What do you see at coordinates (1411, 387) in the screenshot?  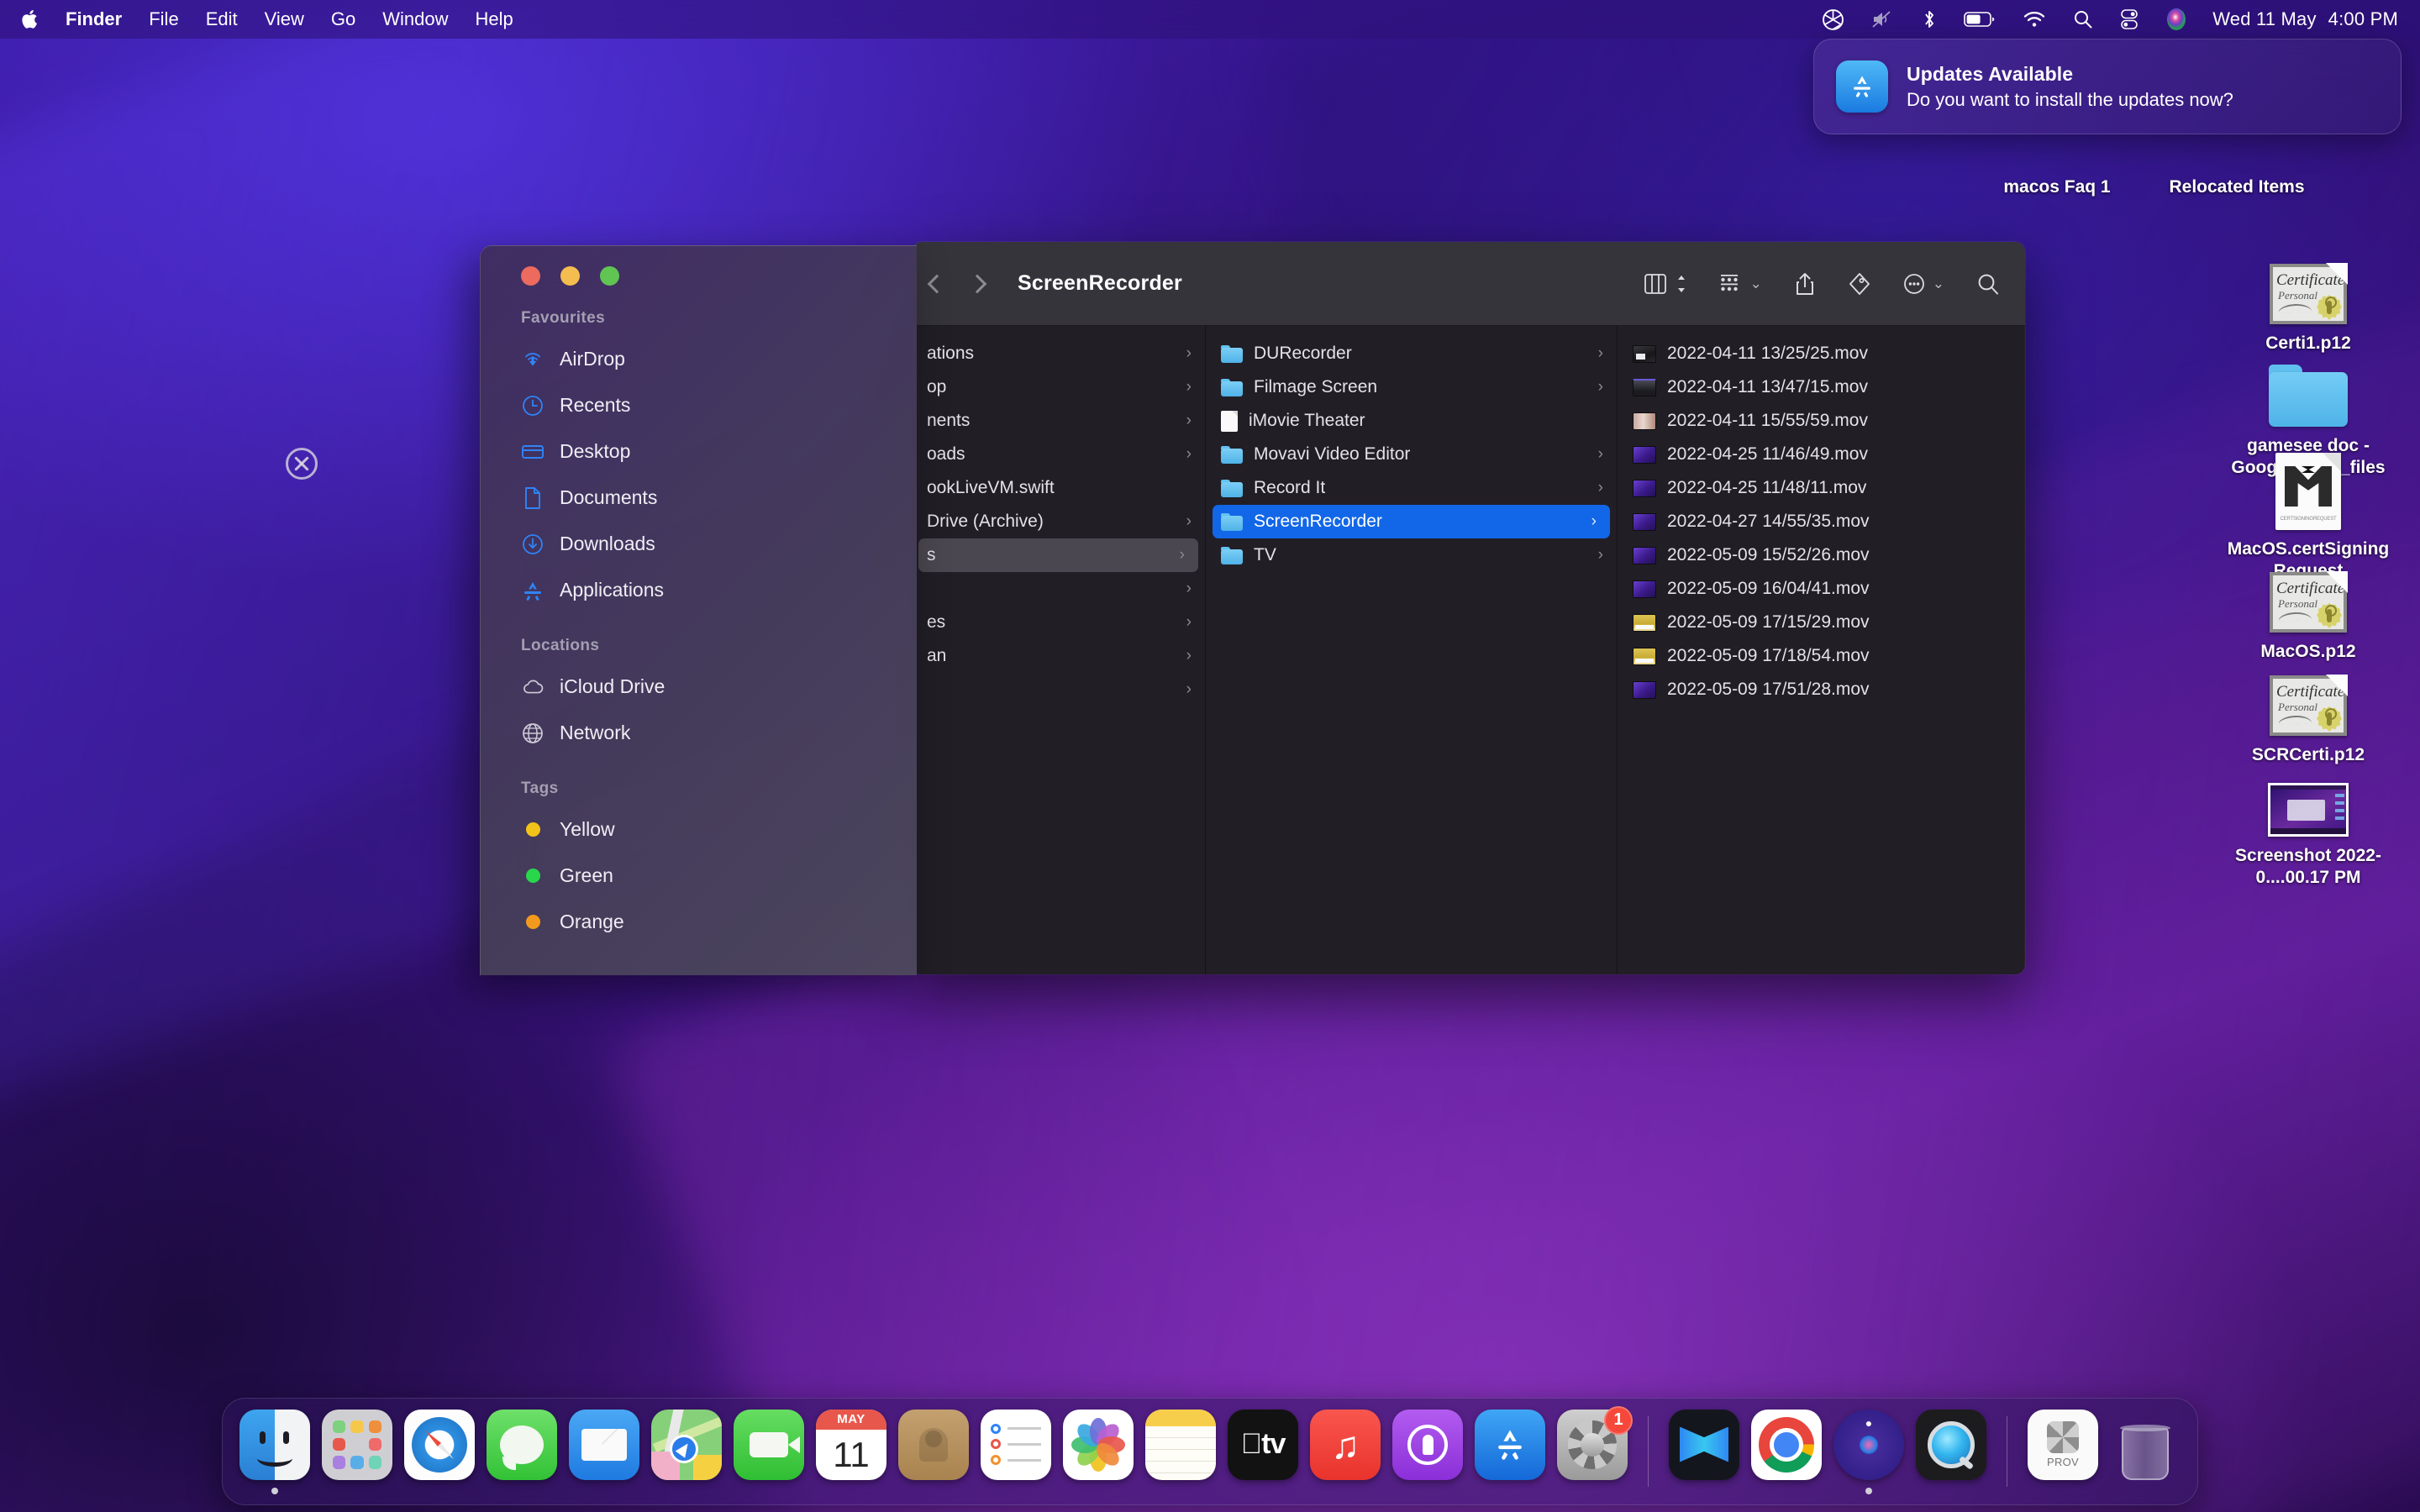 I see `finder-row-column2: Filmage Screen ›` at bounding box center [1411, 387].